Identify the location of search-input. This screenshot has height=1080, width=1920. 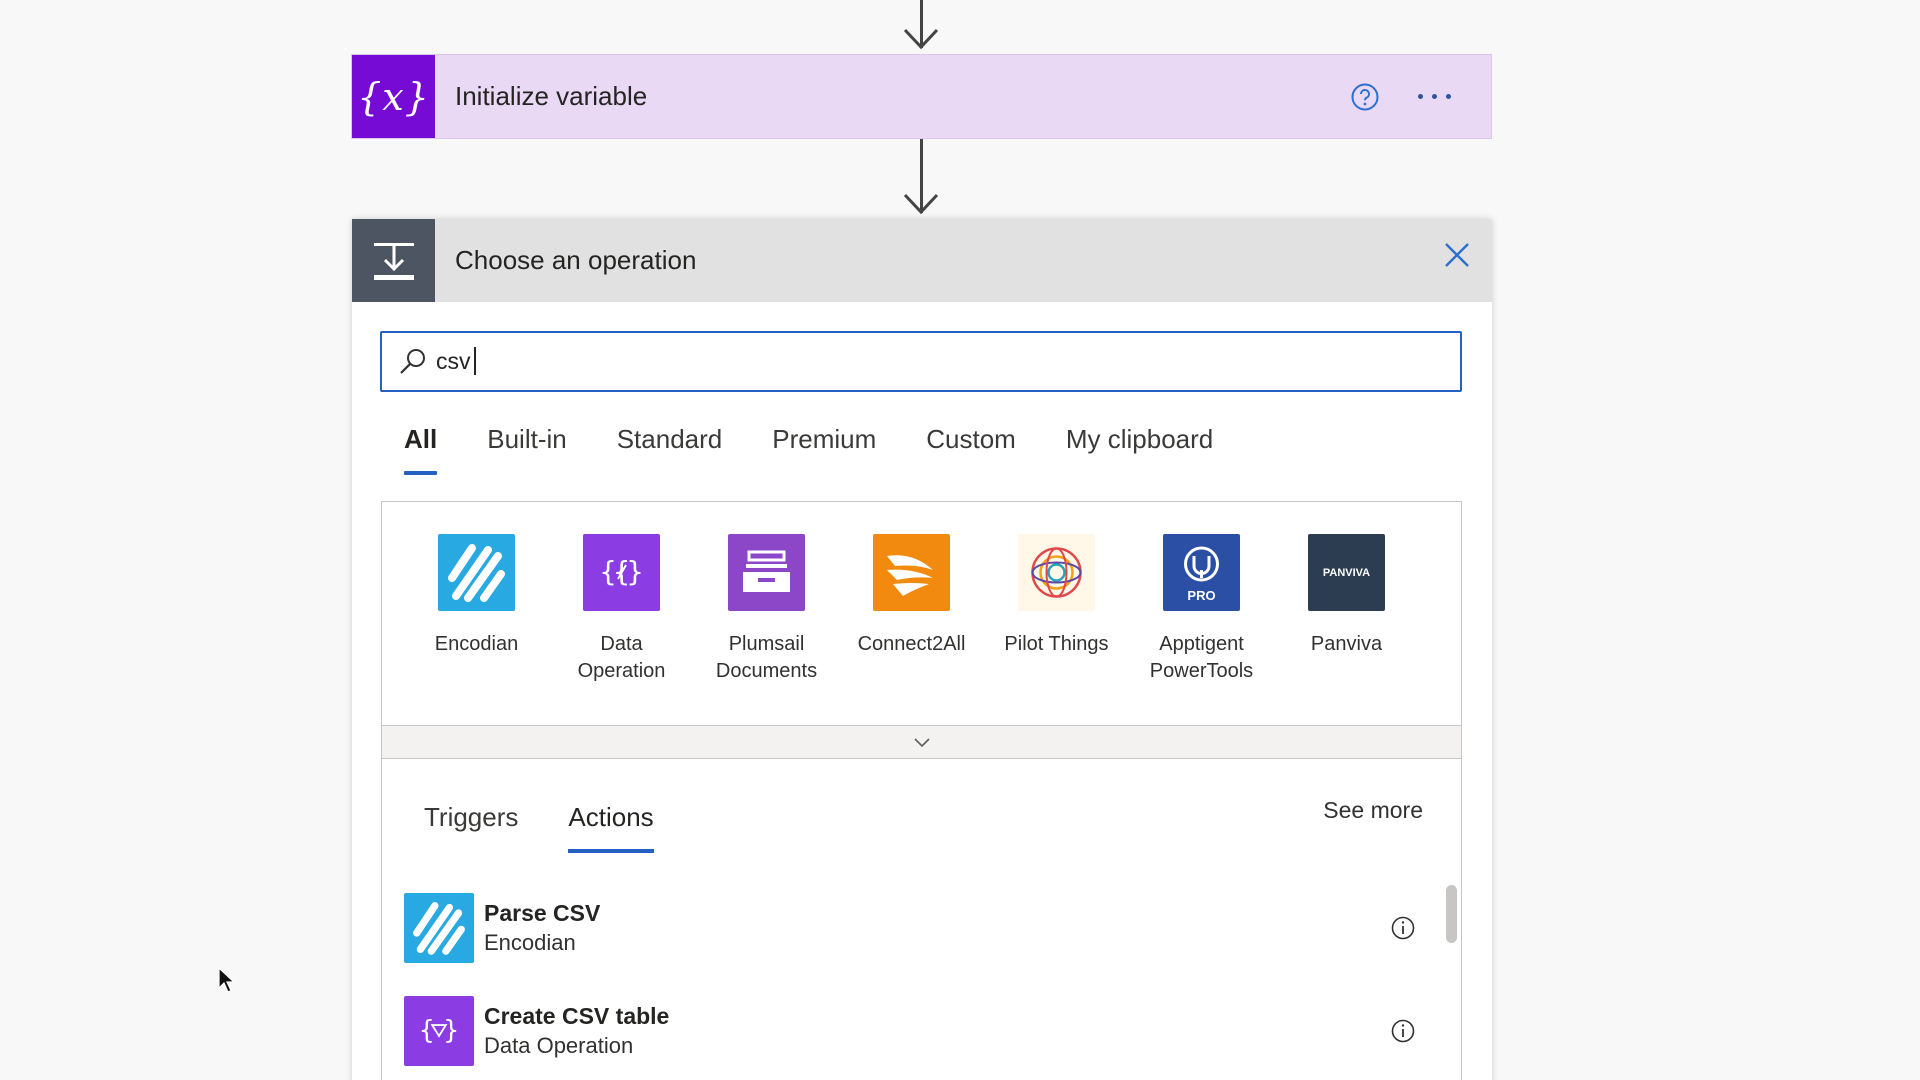
(886, 361).